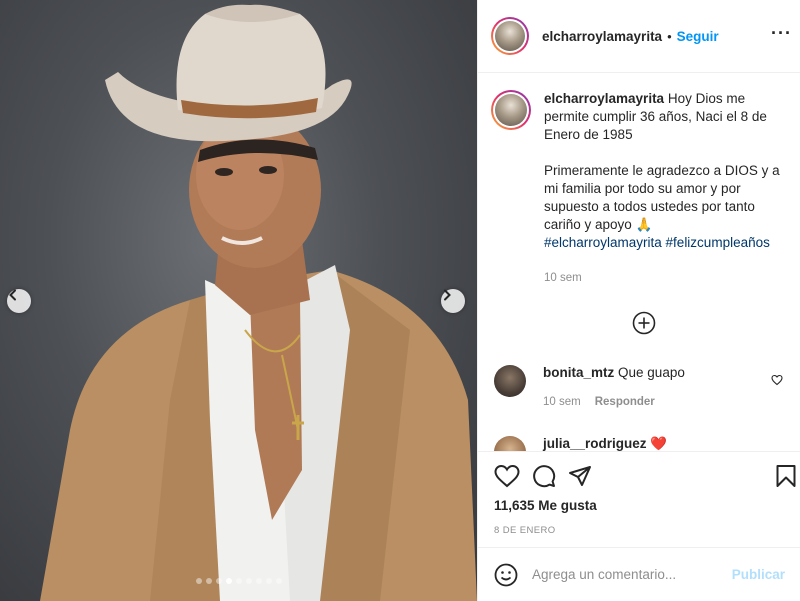  What do you see at coordinates (644, 386) in the screenshot?
I see `comment-item: bonita_mtz Que guapo 10 sem Responder` at bounding box center [644, 386].